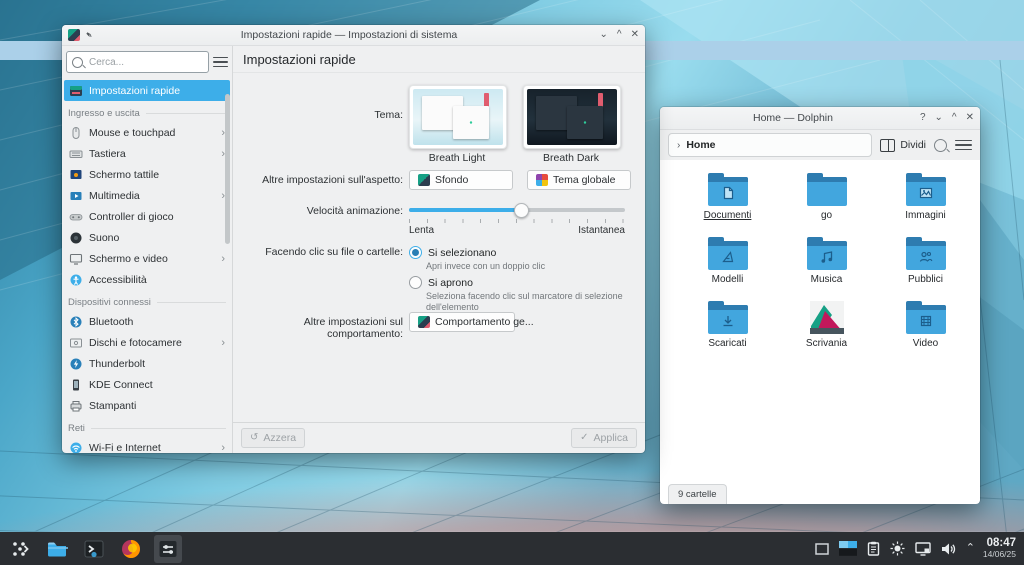 The height and width of the screenshot is (565, 1024). I want to click on check-icon: ✓, so click(584, 437).